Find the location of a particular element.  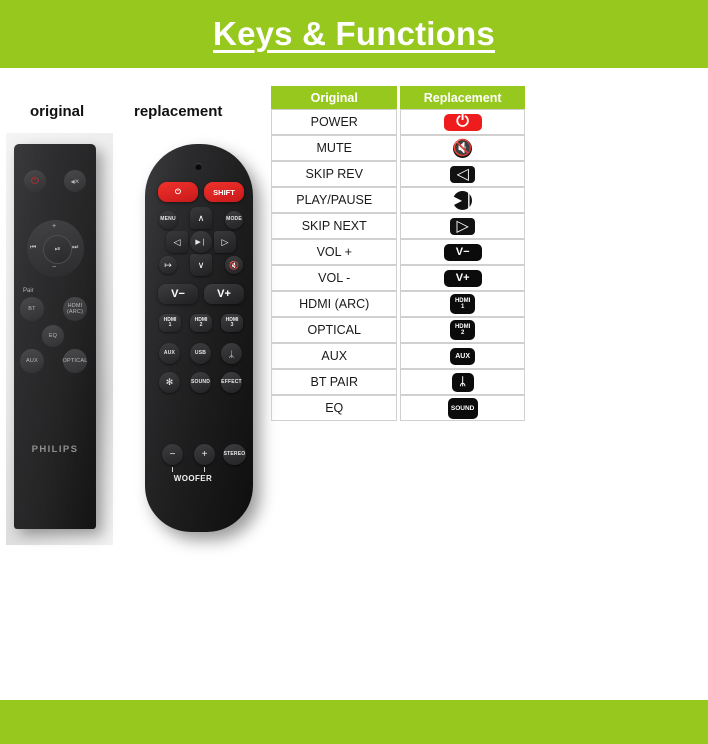

replacement-hdmi-2-button: HDMI 2 is located at coordinates (201, 323).